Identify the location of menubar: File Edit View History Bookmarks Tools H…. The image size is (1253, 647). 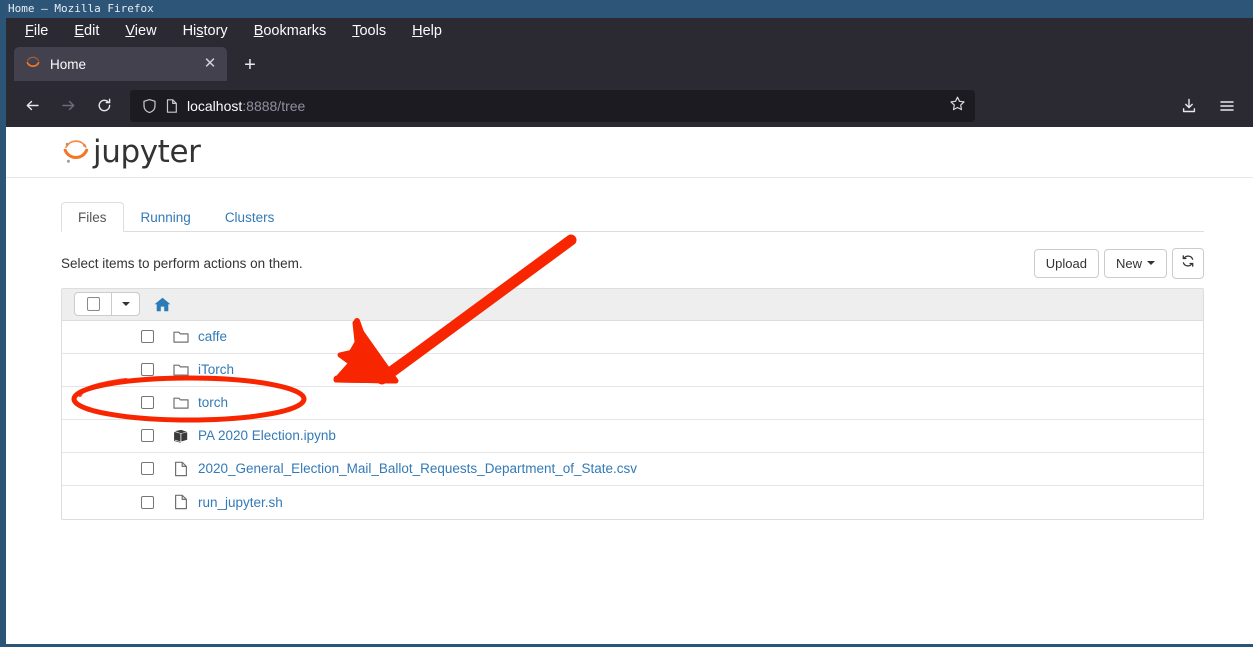
(629, 31).